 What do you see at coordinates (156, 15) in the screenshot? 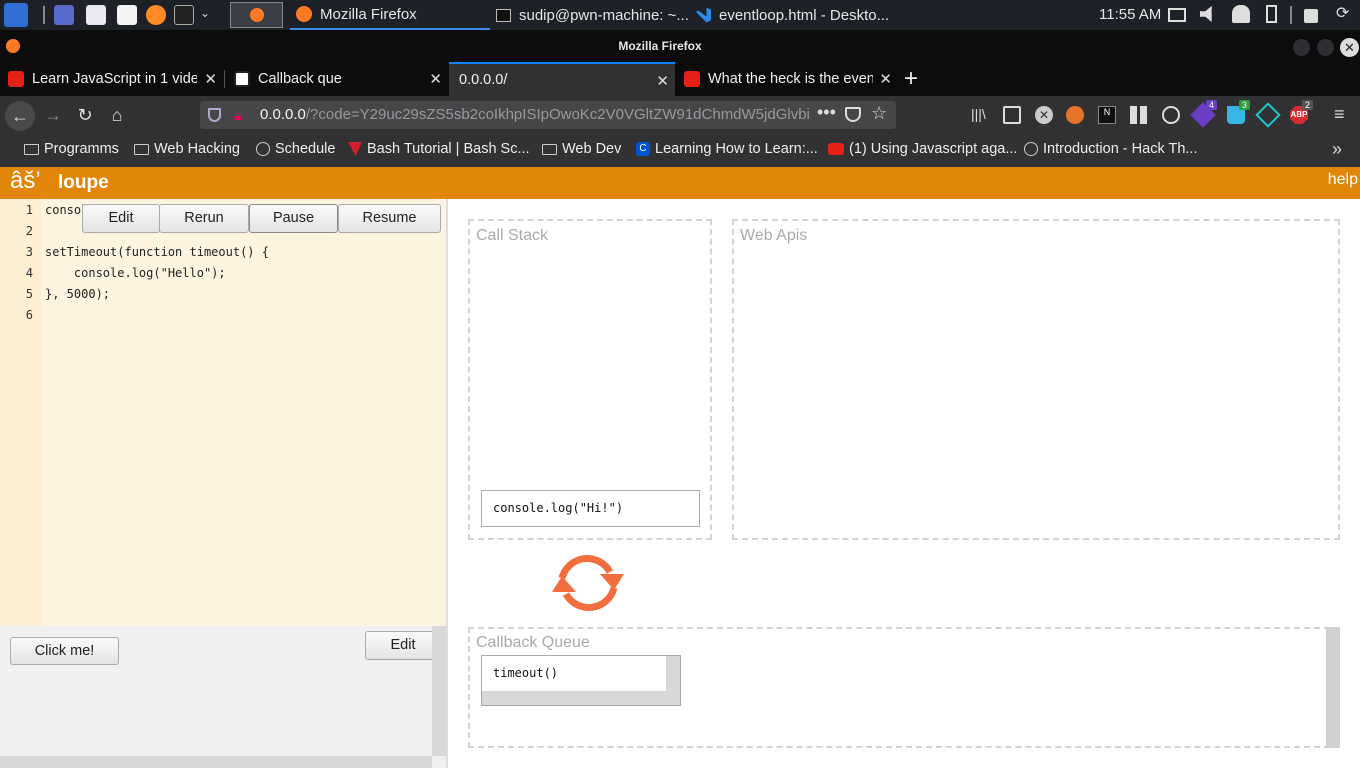
I see `firefox-launcher-icon` at bounding box center [156, 15].